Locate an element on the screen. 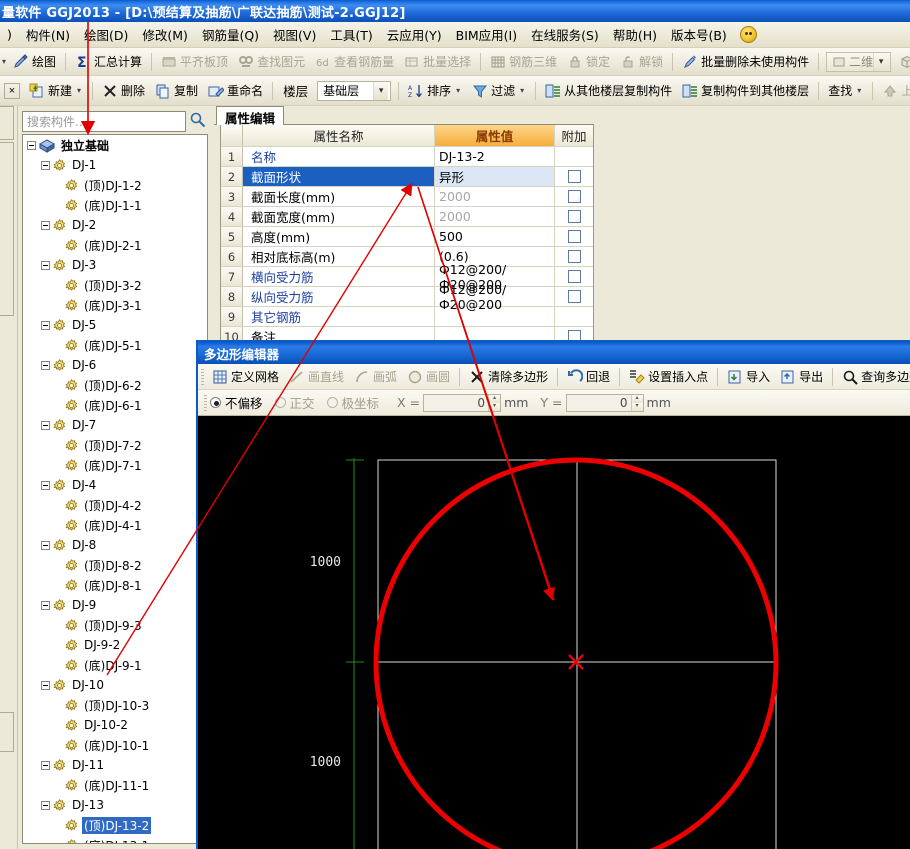 Image resolution: width=910 pixels, height=849 pixels. dialog-button-draw-circle: 画圆 is located at coordinates (428, 377).